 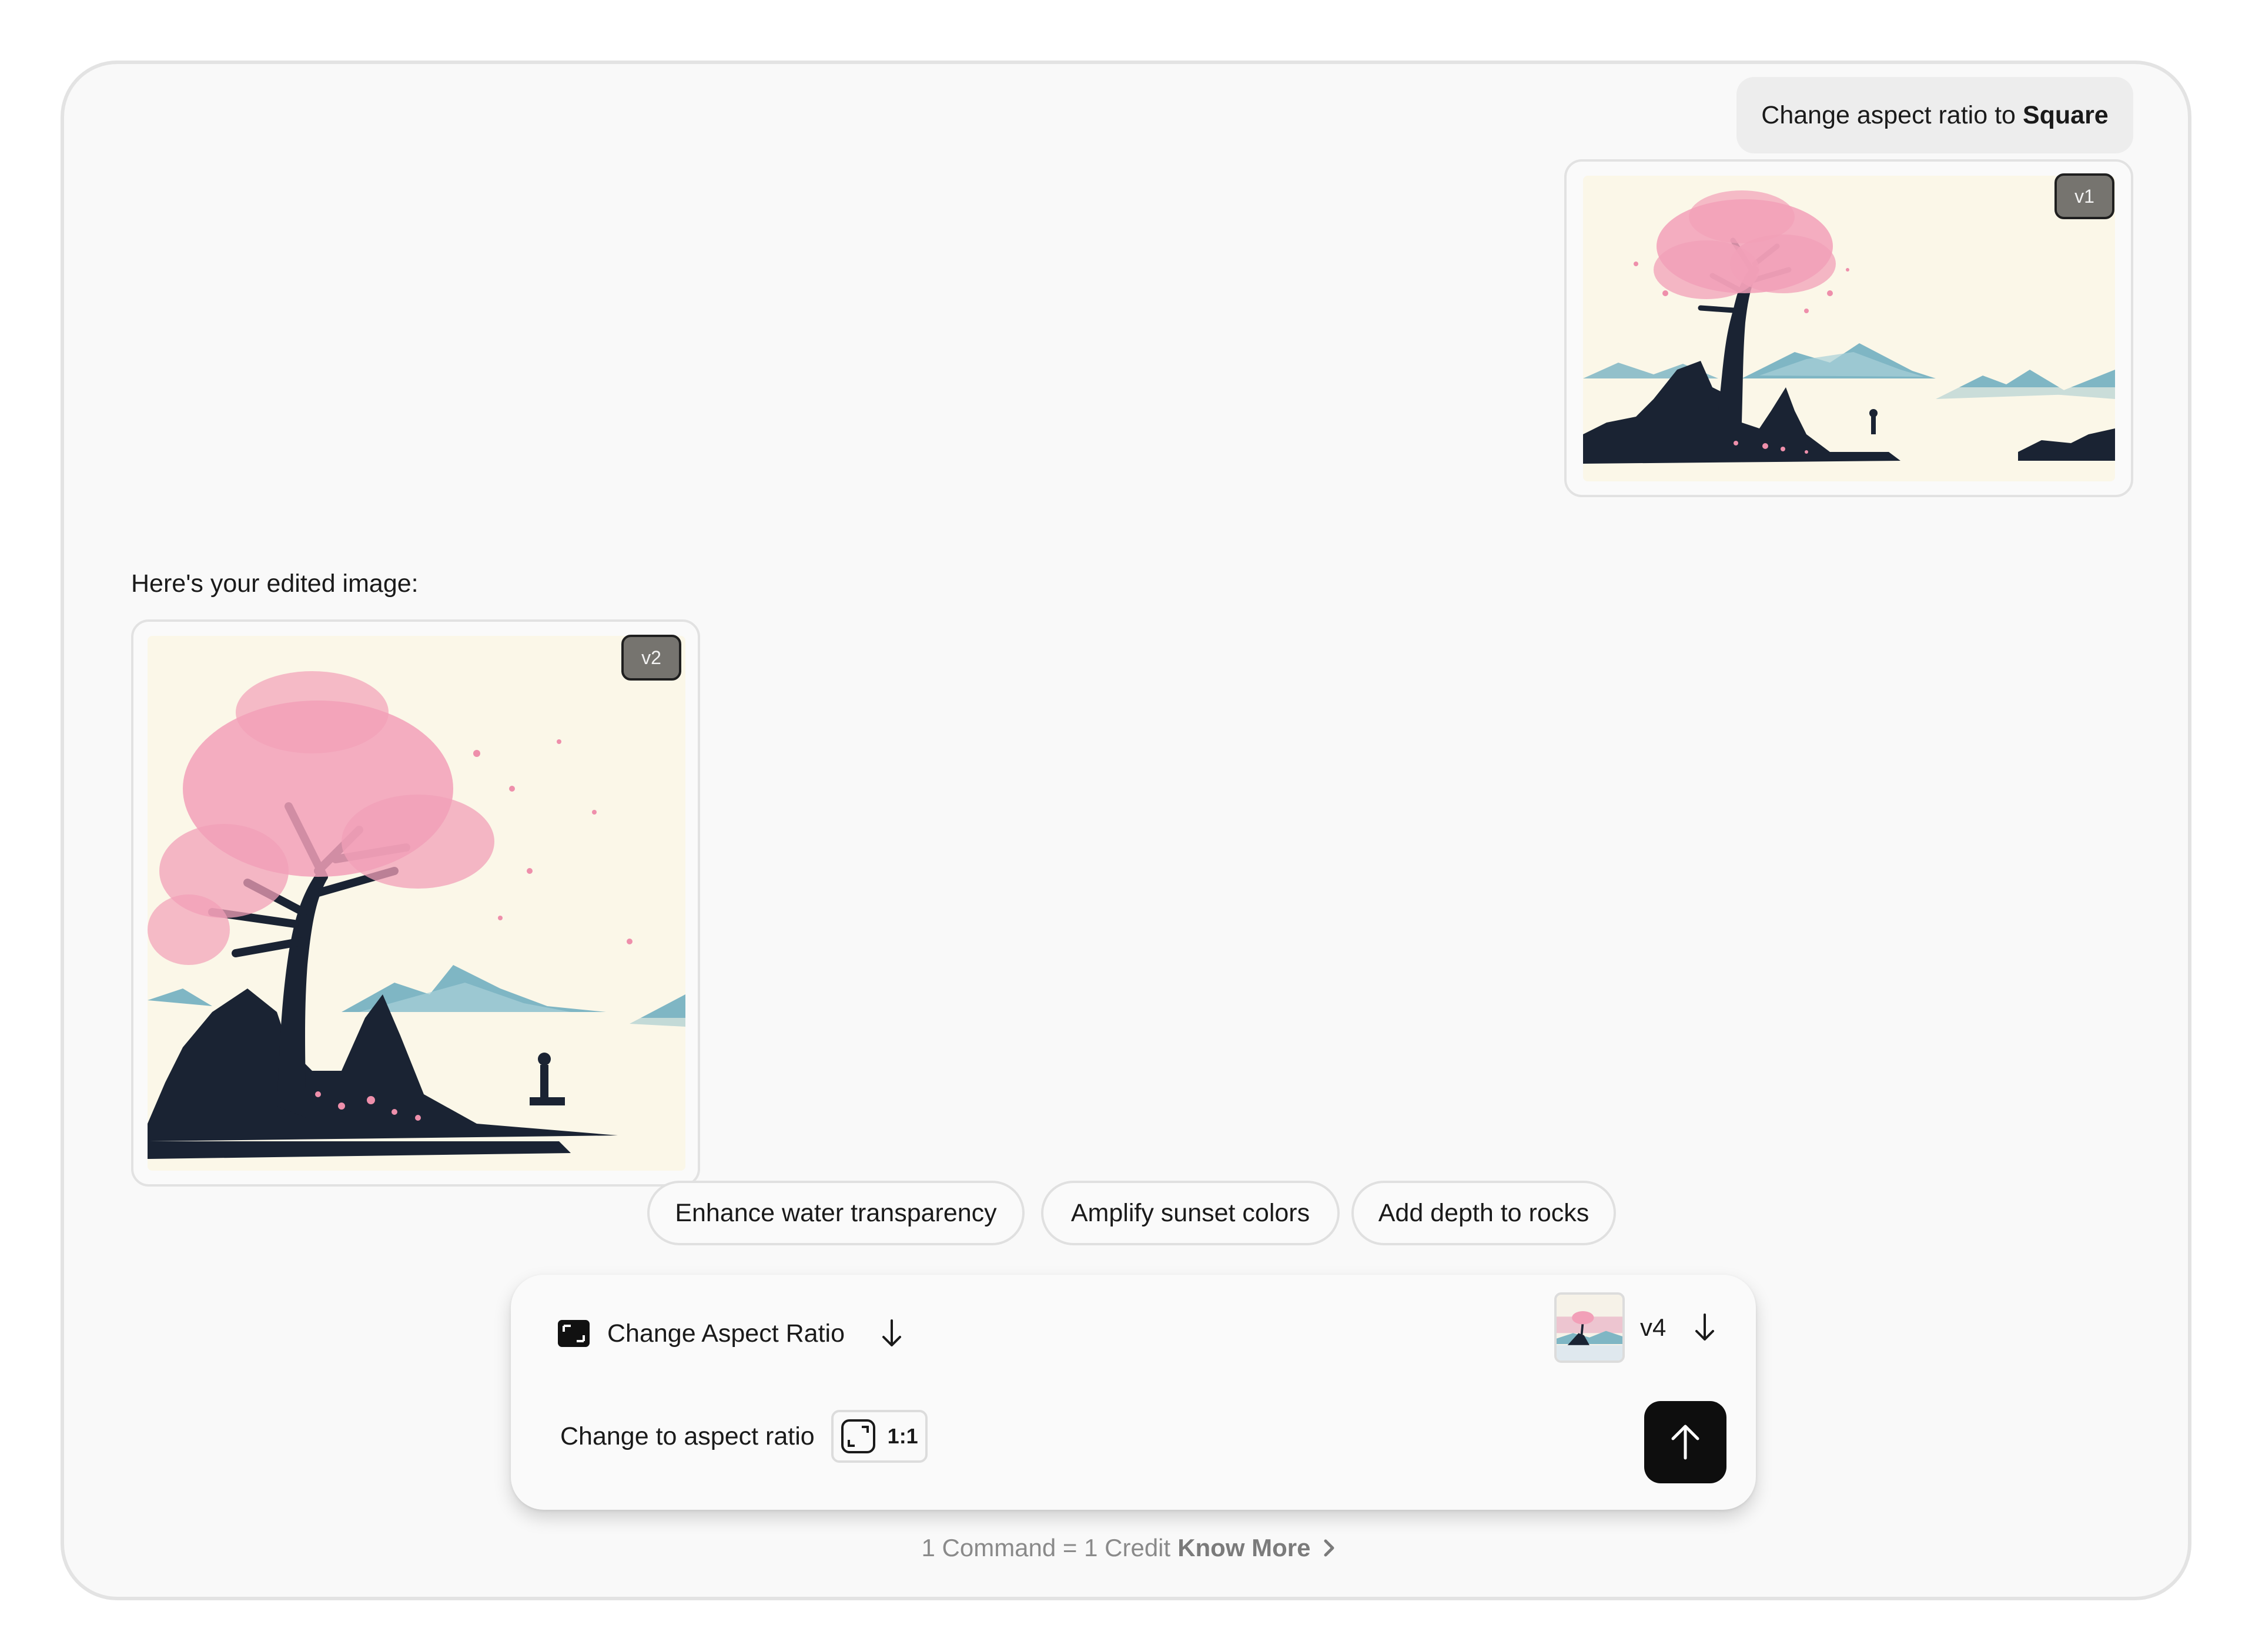 What do you see at coordinates (275, 583) in the screenshot?
I see `assistant-message: Here's your edited image:` at bounding box center [275, 583].